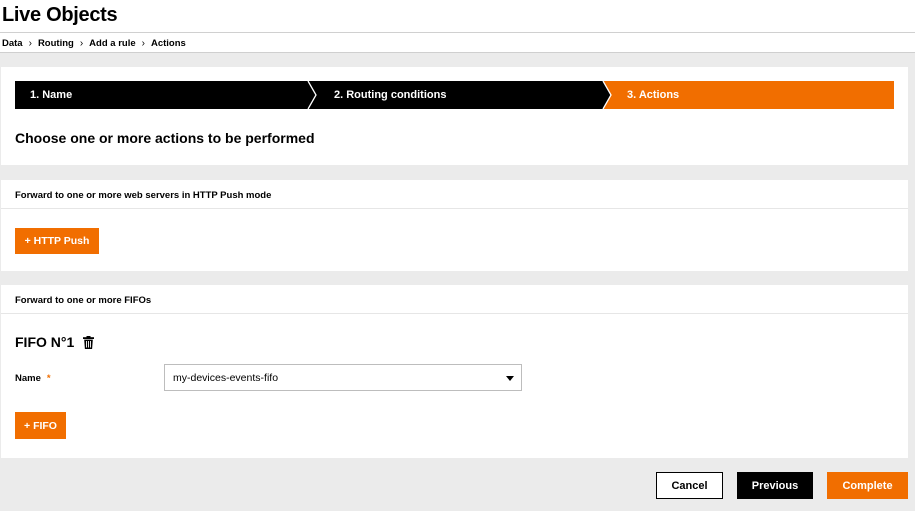 This screenshot has width=915, height=511. What do you see at coordinates (83, 300) in the screenshot?
I see `fifo-section-title: Forward to one or more FIFOs` at bounding box center [83, 300].